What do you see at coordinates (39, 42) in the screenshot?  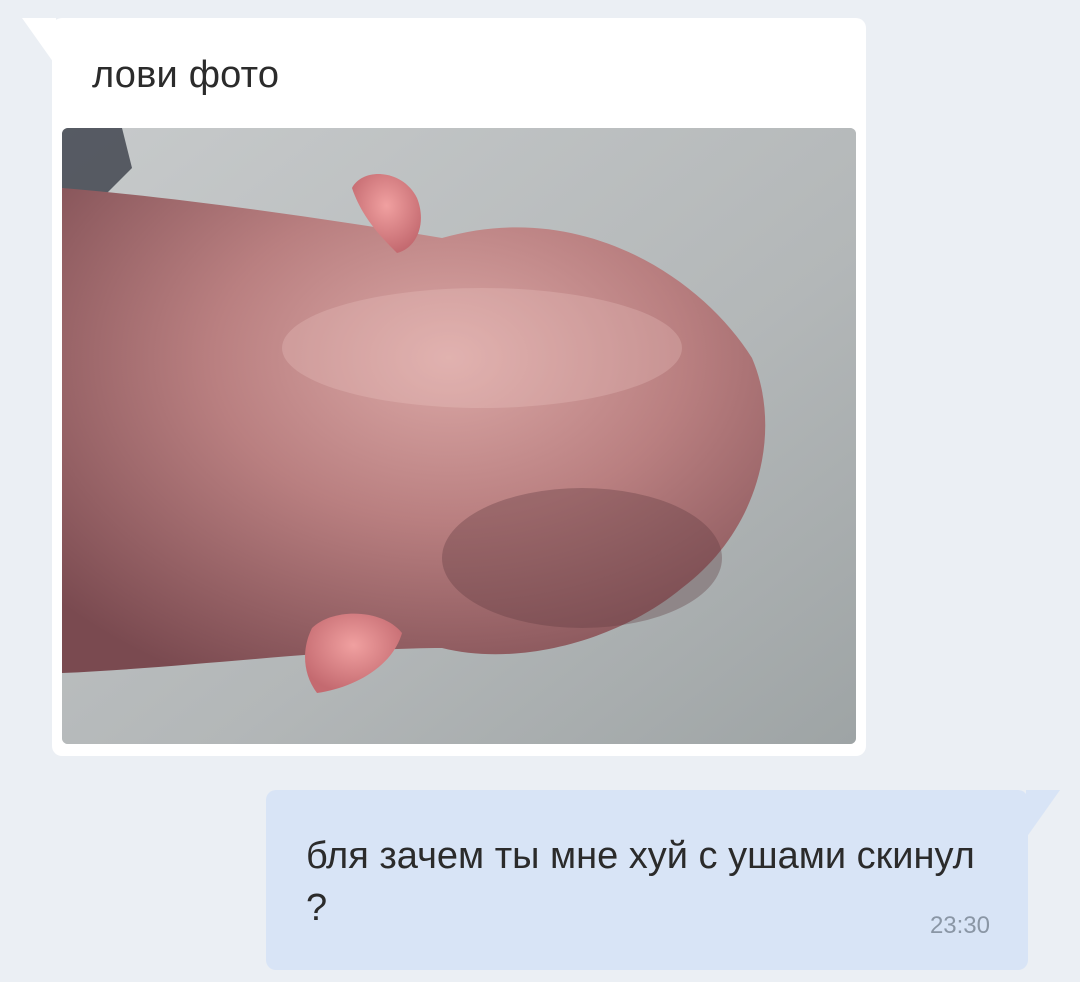 I see `incoming-bubble-tail` at bounding box center [39, 42].